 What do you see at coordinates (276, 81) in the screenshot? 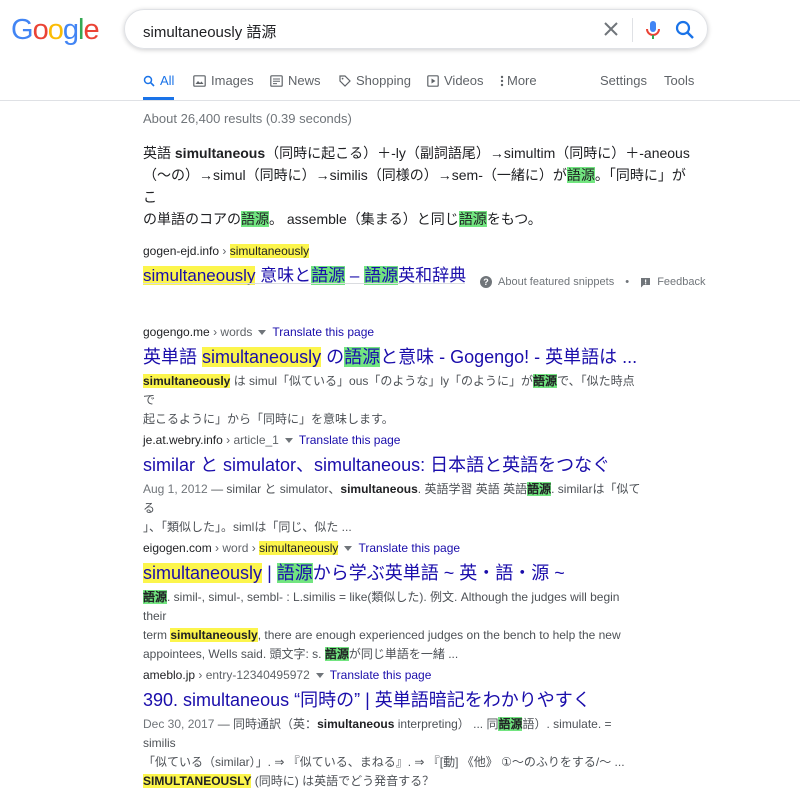
I see `news-icon` at bounding box center [276, 81].